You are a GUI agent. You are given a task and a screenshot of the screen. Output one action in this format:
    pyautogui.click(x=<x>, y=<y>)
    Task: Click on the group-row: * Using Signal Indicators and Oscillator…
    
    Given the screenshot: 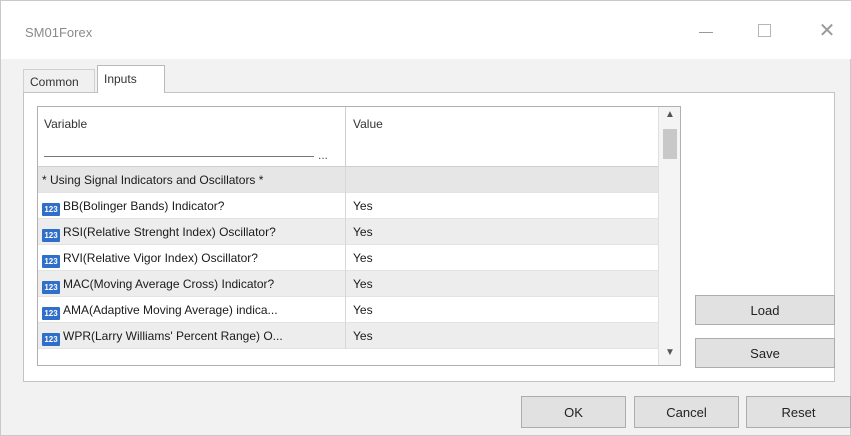 What is the action you would take?
    pyautogui.click(x=348, y=180)
    